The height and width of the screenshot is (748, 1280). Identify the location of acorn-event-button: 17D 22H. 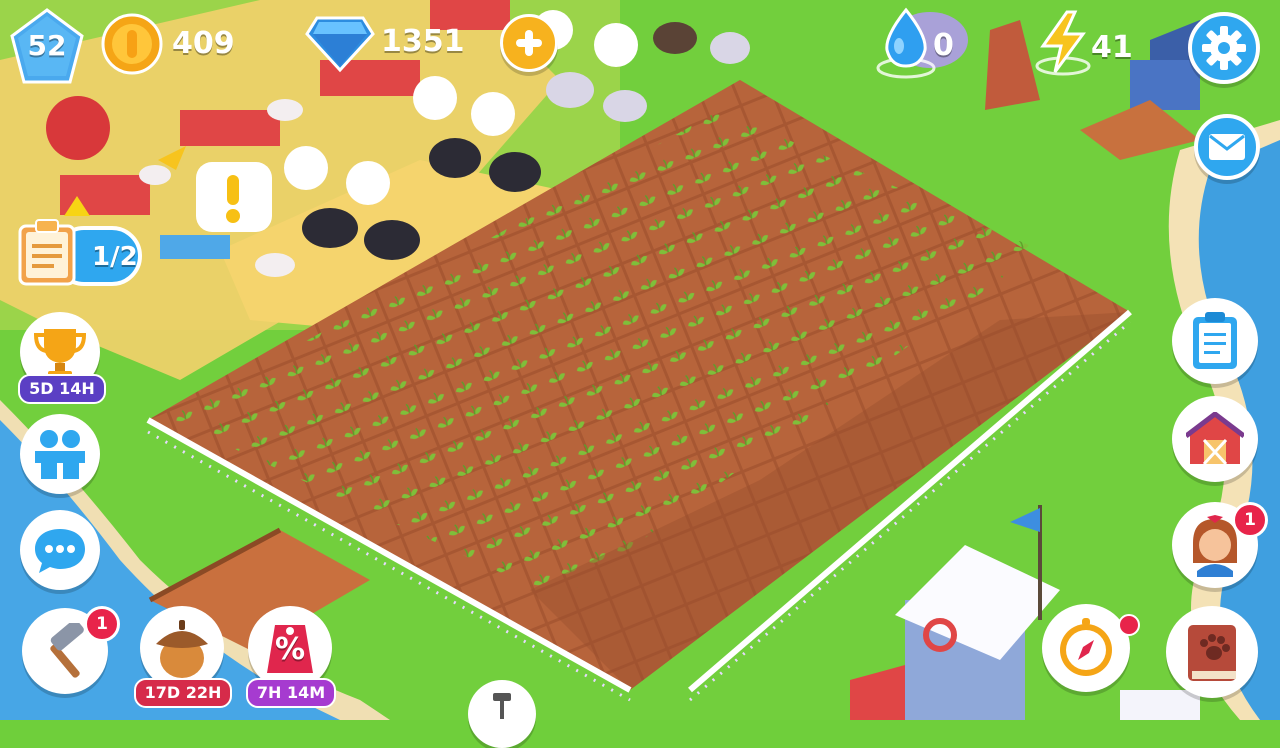
(183, 658).